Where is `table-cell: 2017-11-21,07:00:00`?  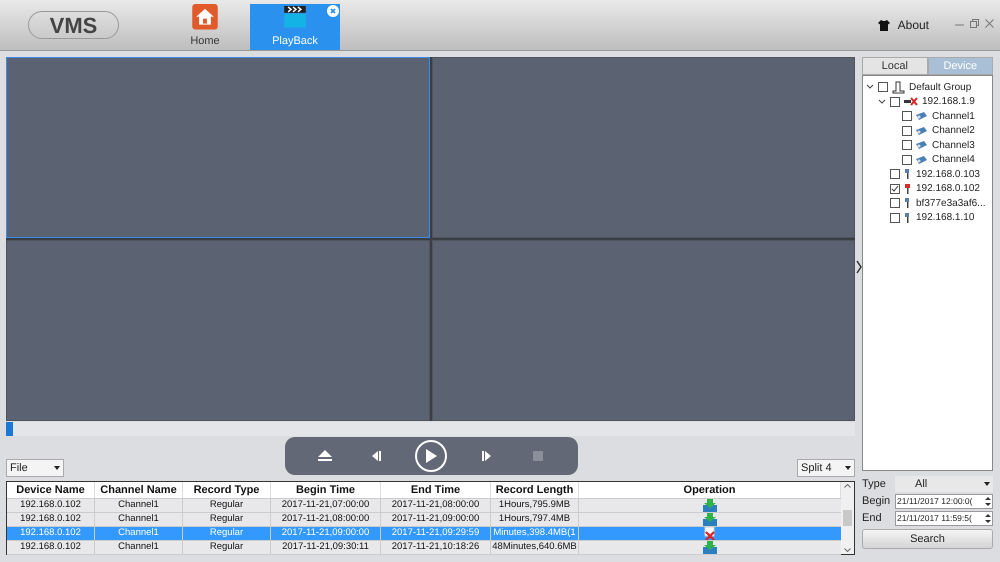 table-cell: 2017-11-21,07:00:00 is located at coordinates (326, 505).